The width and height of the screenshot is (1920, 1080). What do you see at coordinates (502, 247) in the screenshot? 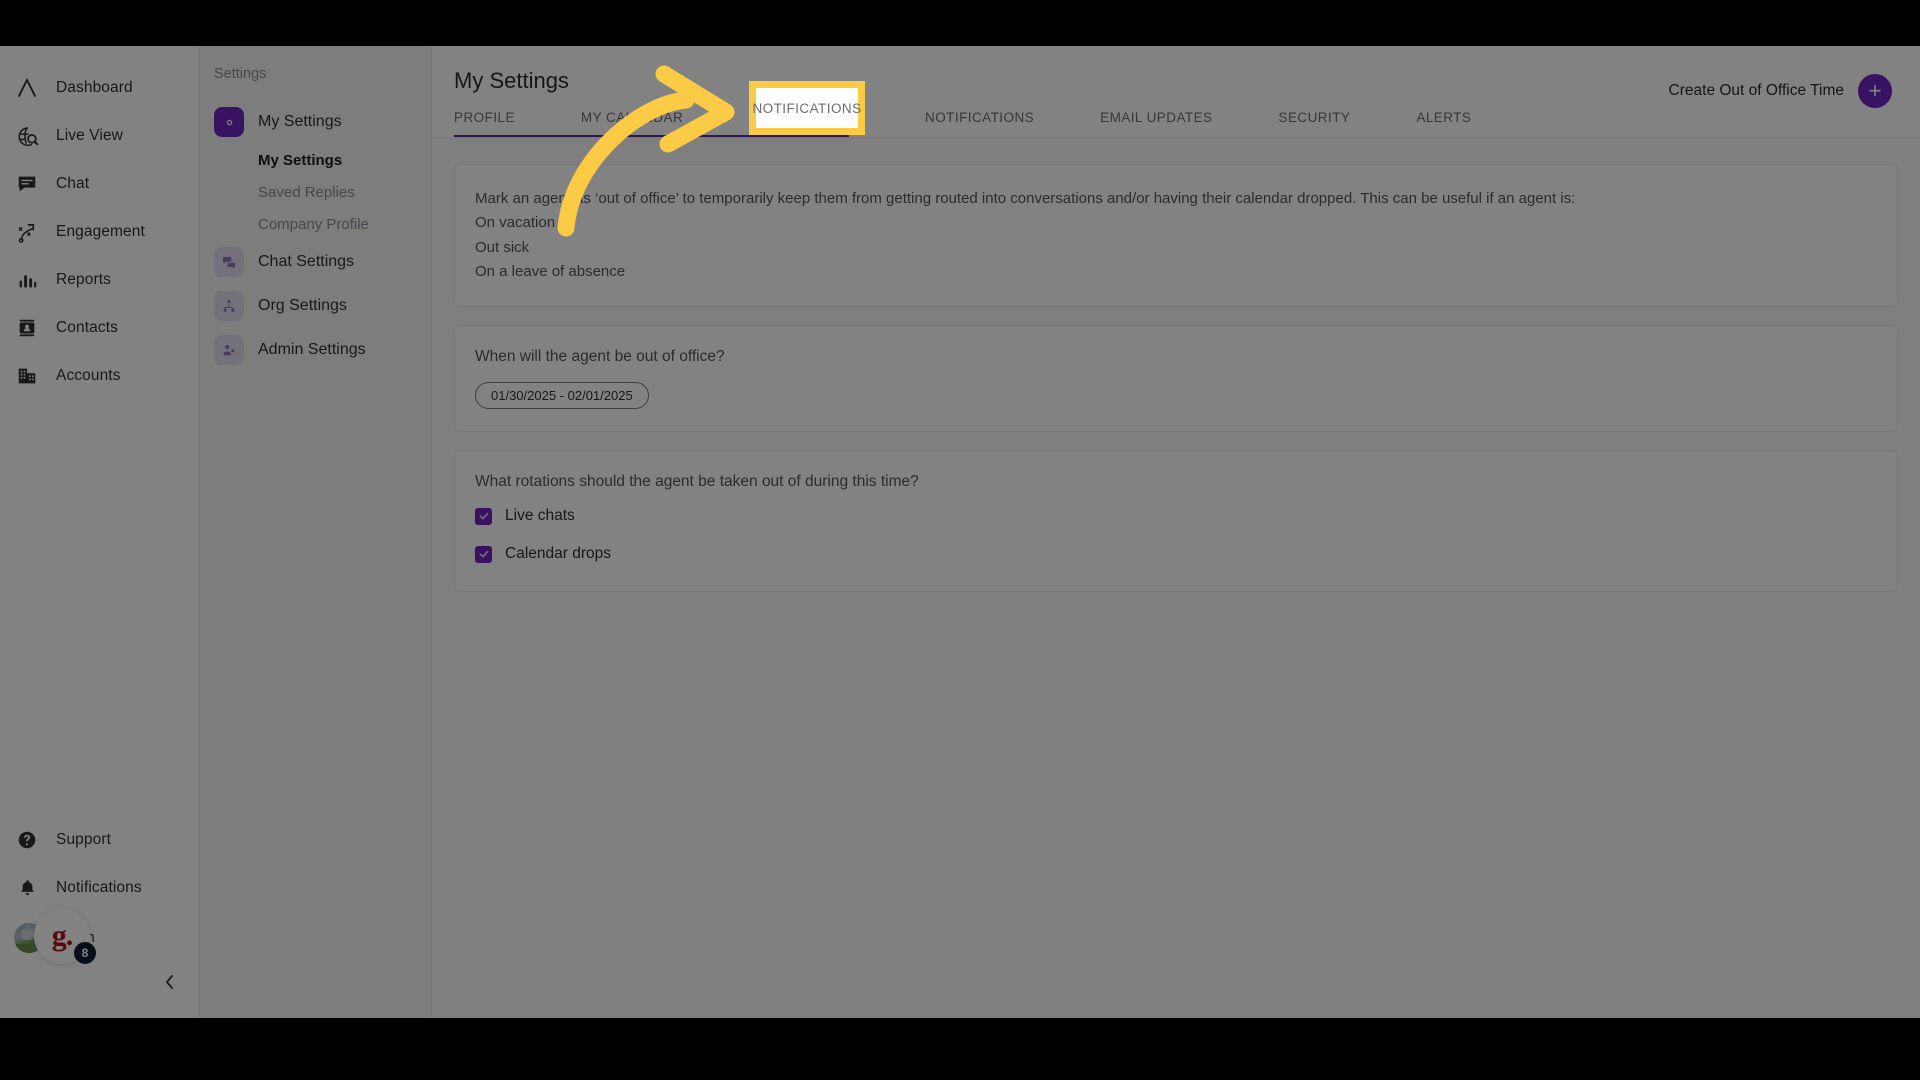
I see `info-card-bullet: Out sick` at bounding box center [502, 247].